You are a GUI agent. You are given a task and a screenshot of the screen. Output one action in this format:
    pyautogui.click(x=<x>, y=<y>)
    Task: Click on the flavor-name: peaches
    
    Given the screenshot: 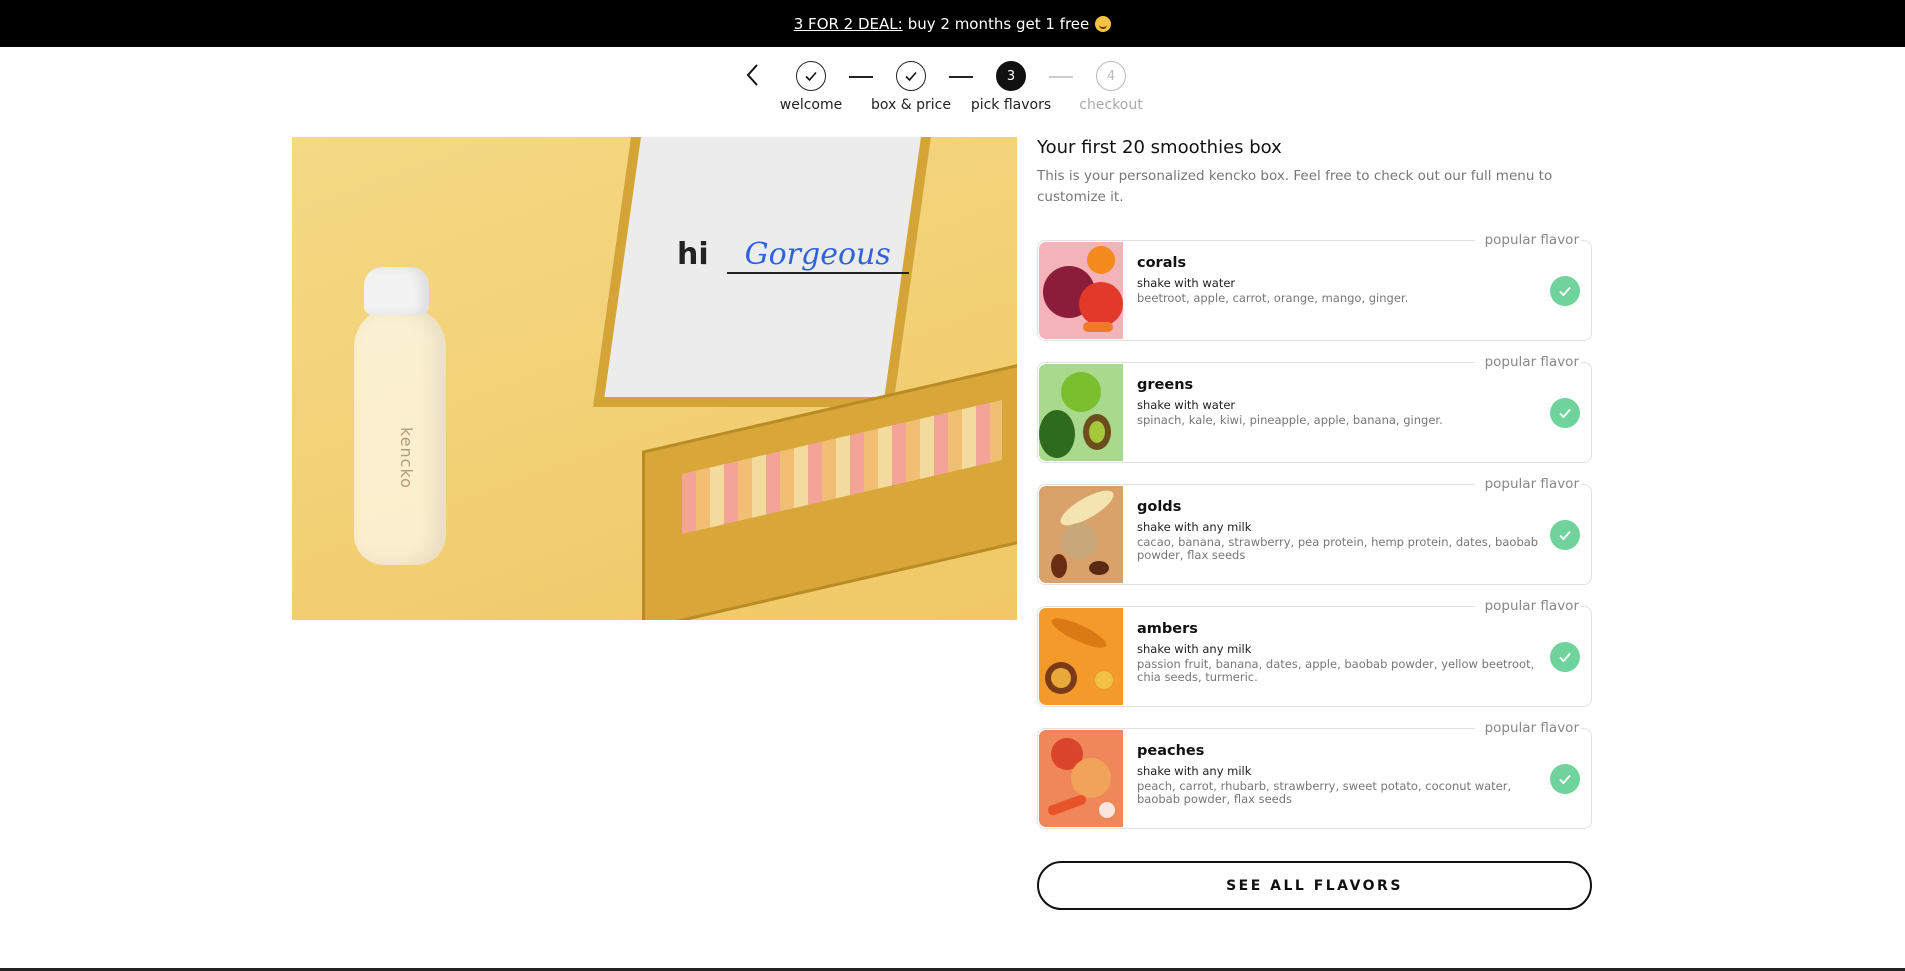 What is the action you would take?
    pyautogui.click(x=1171, y=751)
    